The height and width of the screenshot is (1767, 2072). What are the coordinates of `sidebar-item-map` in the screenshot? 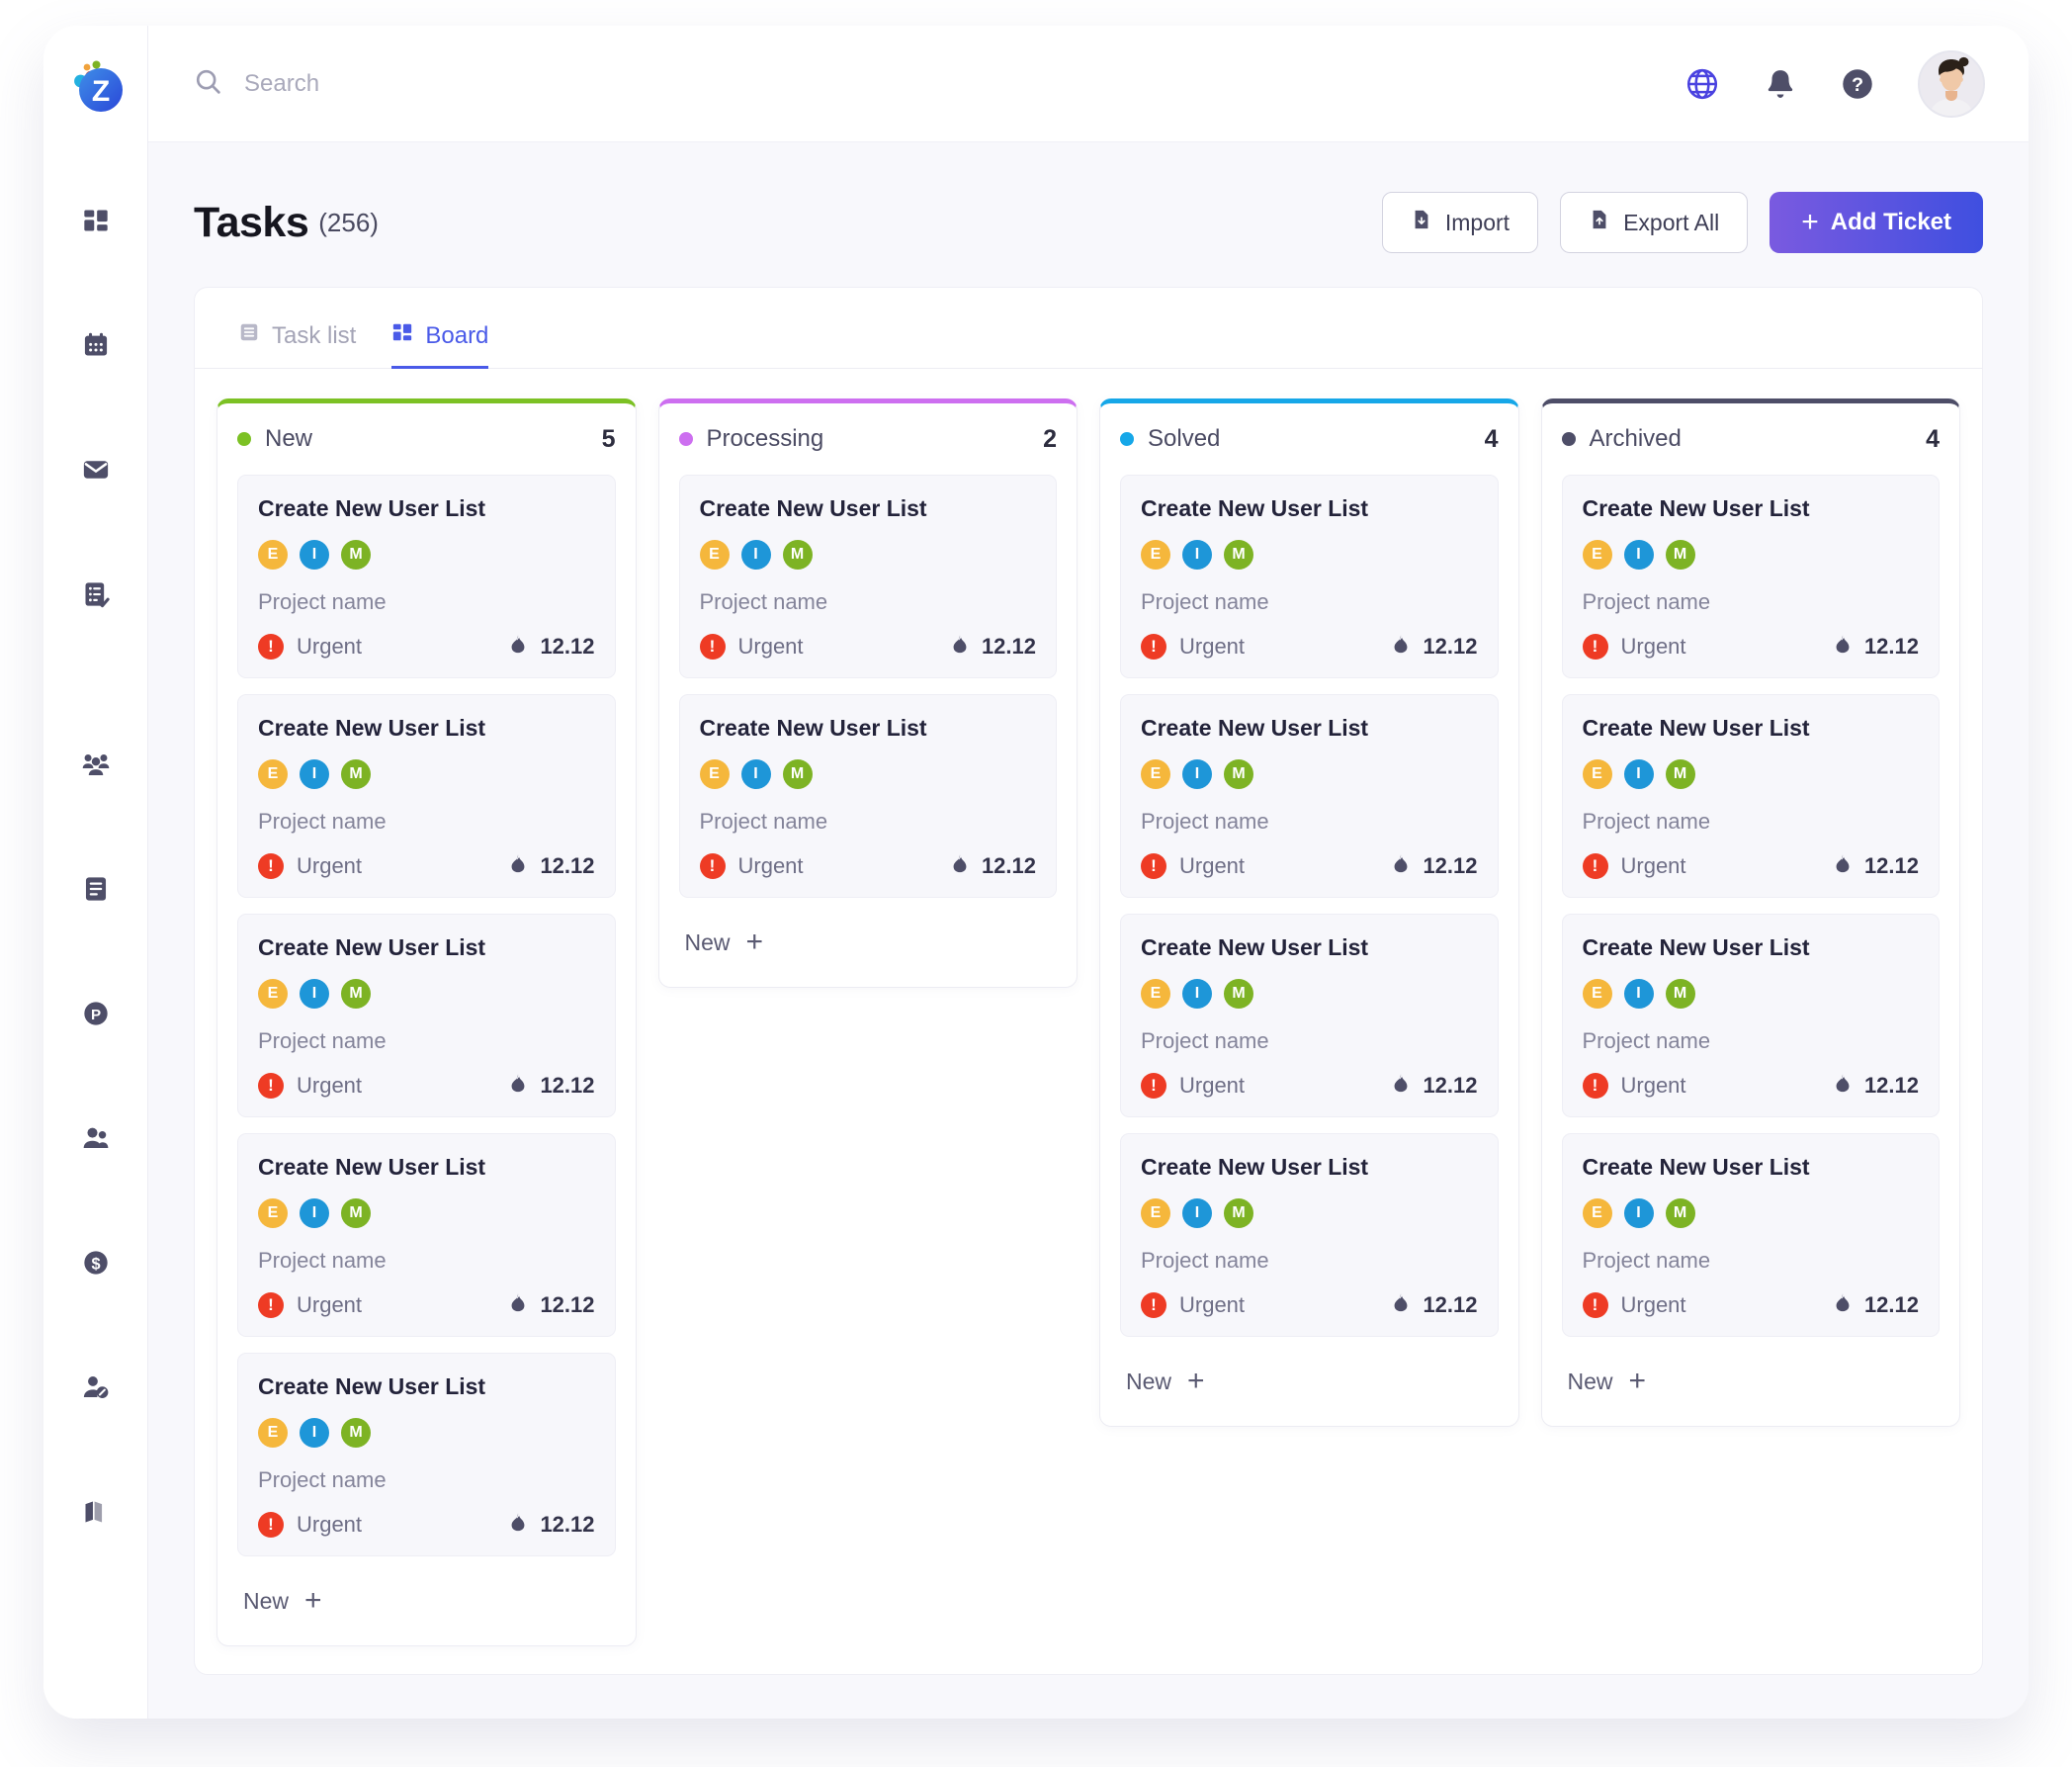 It's located at (96, 1512).